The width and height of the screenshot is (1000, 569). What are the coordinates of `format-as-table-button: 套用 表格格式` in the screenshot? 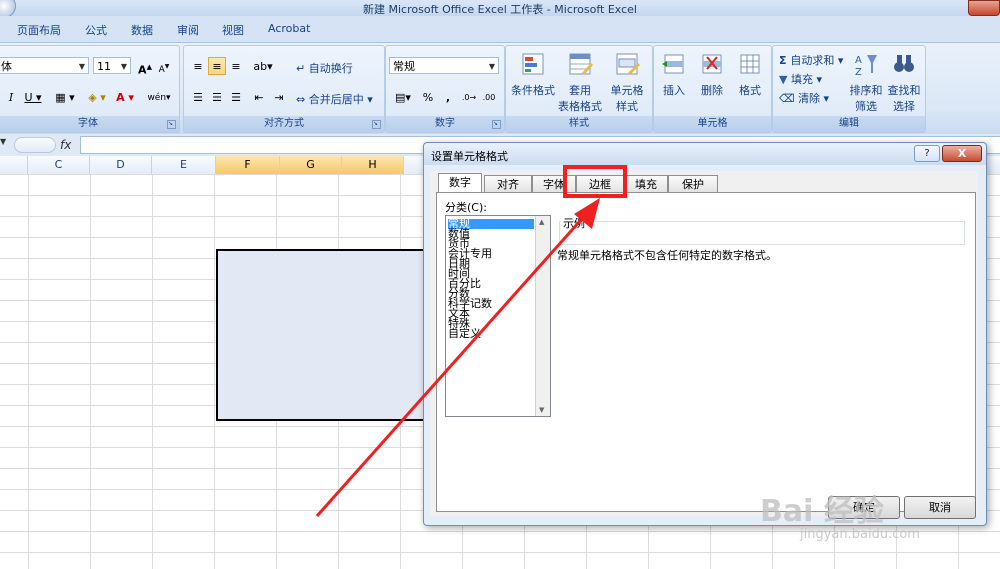 It's located at (580, 82).